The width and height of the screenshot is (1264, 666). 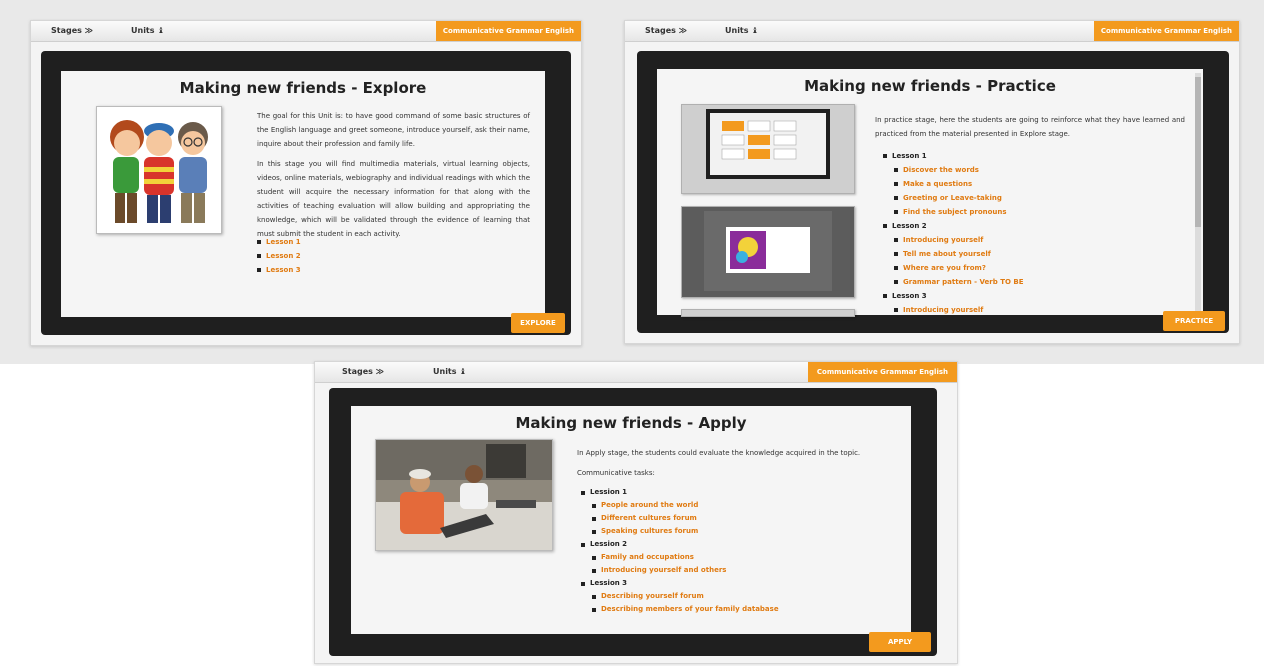 I want to click on scrollbar-thumb, so click(x=1198, y=152).